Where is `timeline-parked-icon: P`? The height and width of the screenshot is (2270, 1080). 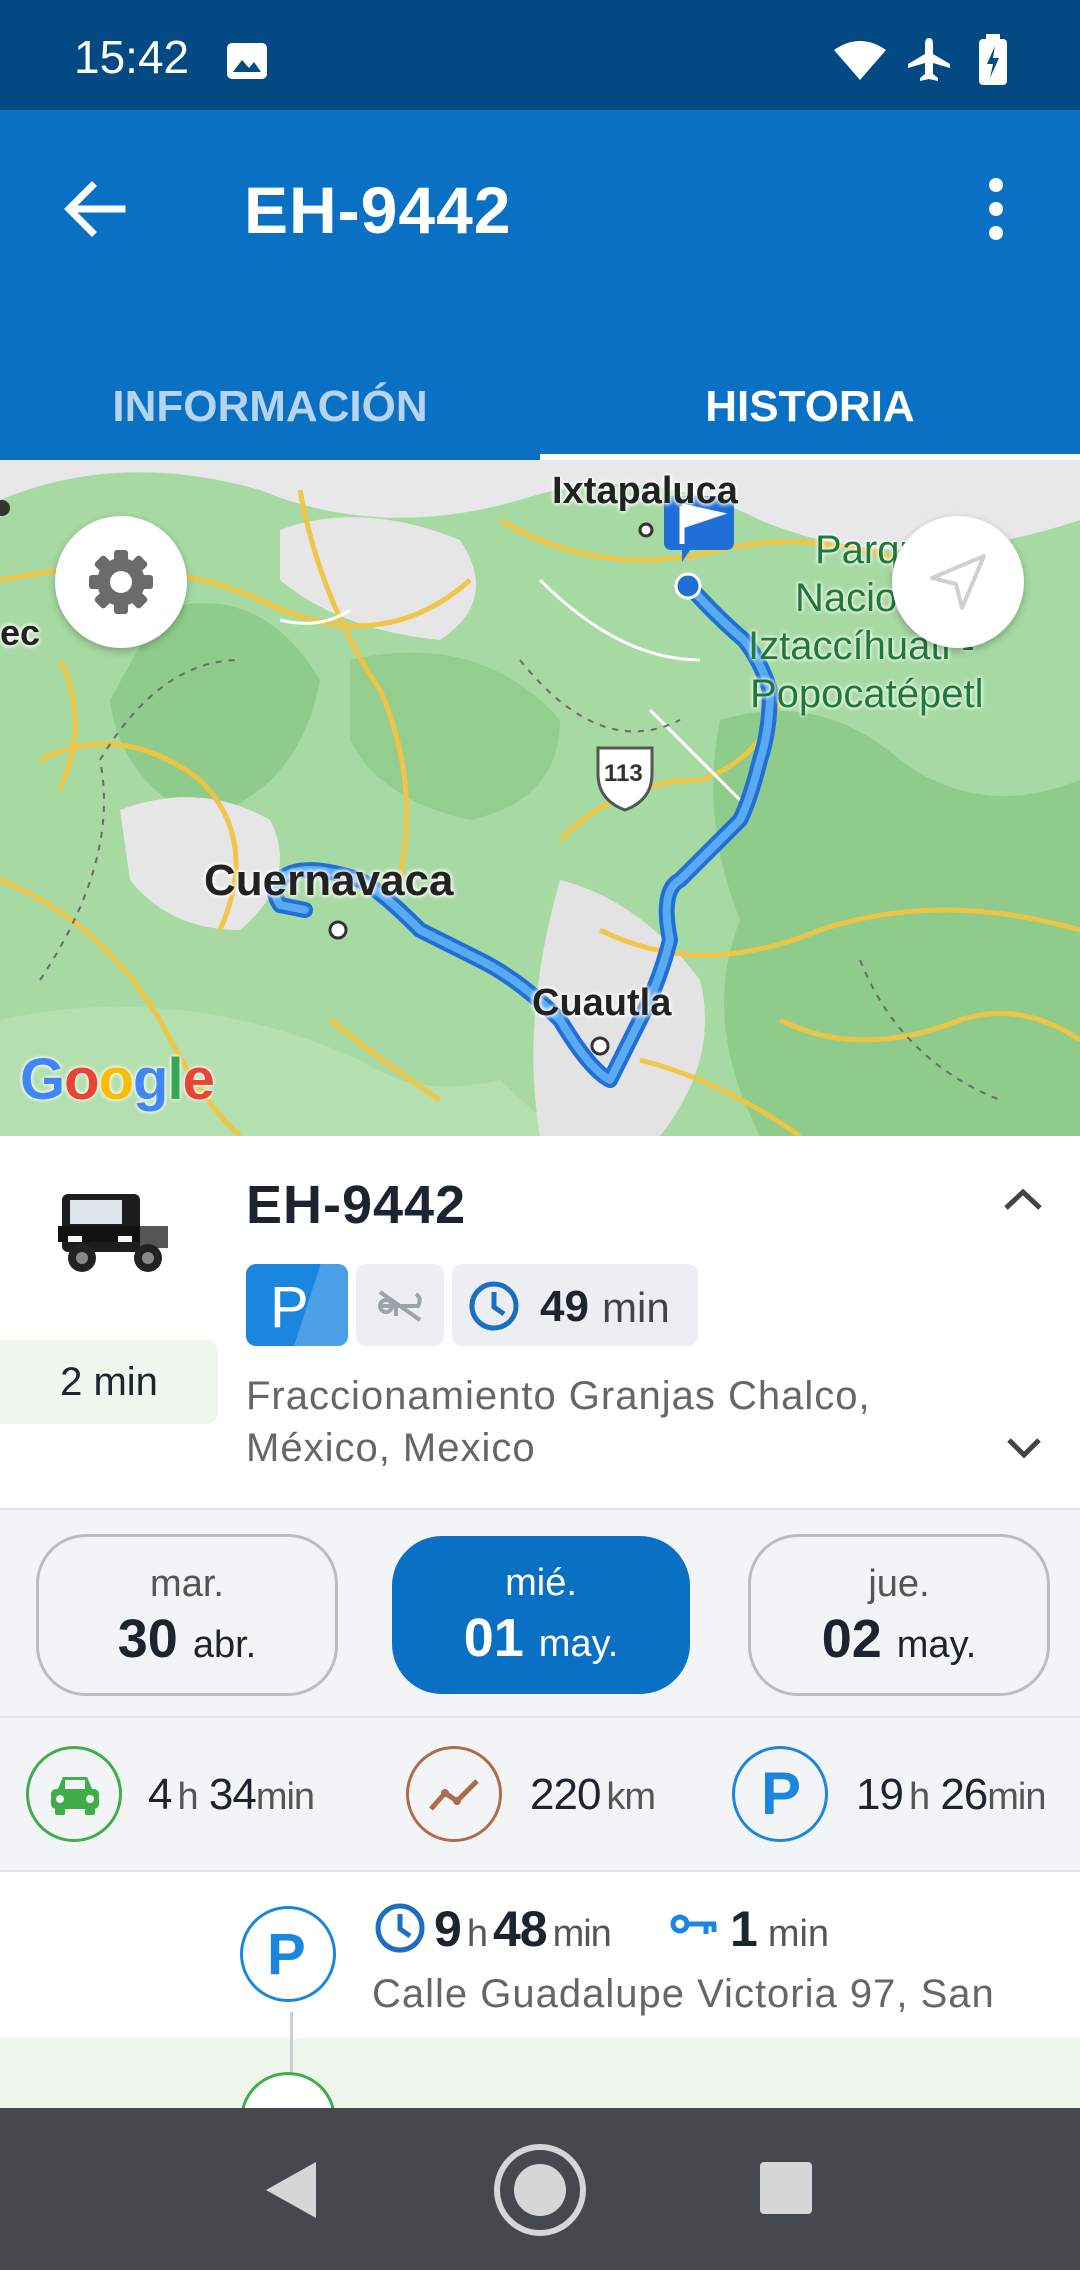
timeline-parked-icon: P is located at coordinates (288, 1954).